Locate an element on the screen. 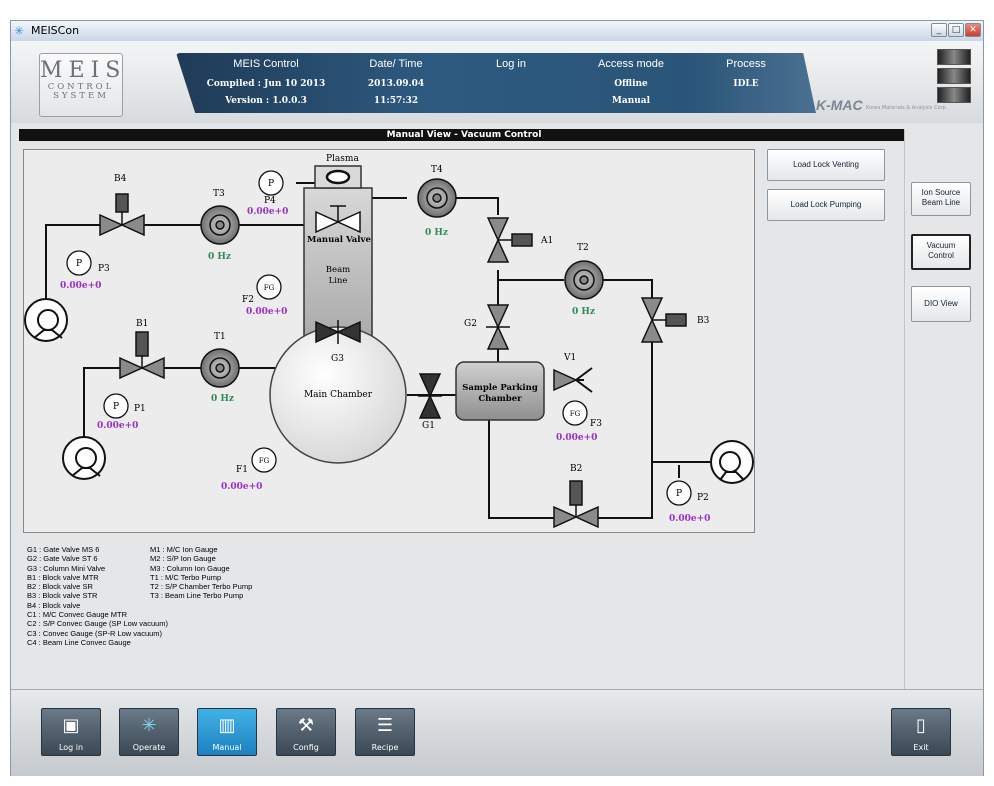 The height and width of the screenshot is (786, 994). legend-item: B4 : Block valve is located at coordinates (54, 605).